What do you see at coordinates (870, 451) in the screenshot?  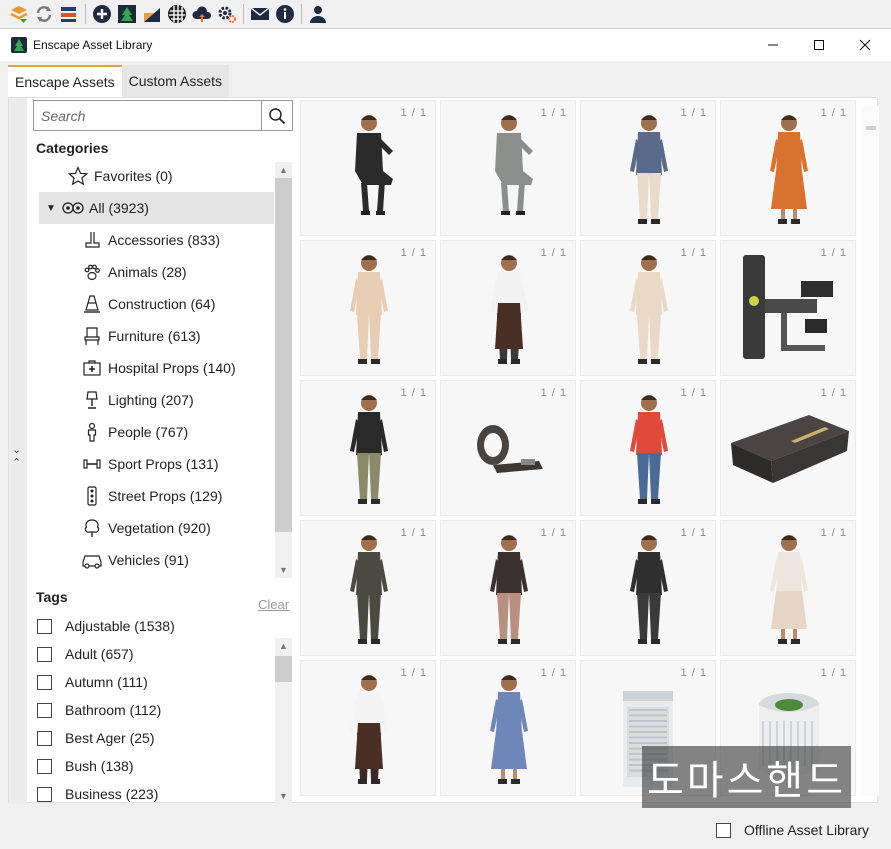 I see `asset-grid-scrollbar` at bounding box center [870, 451].